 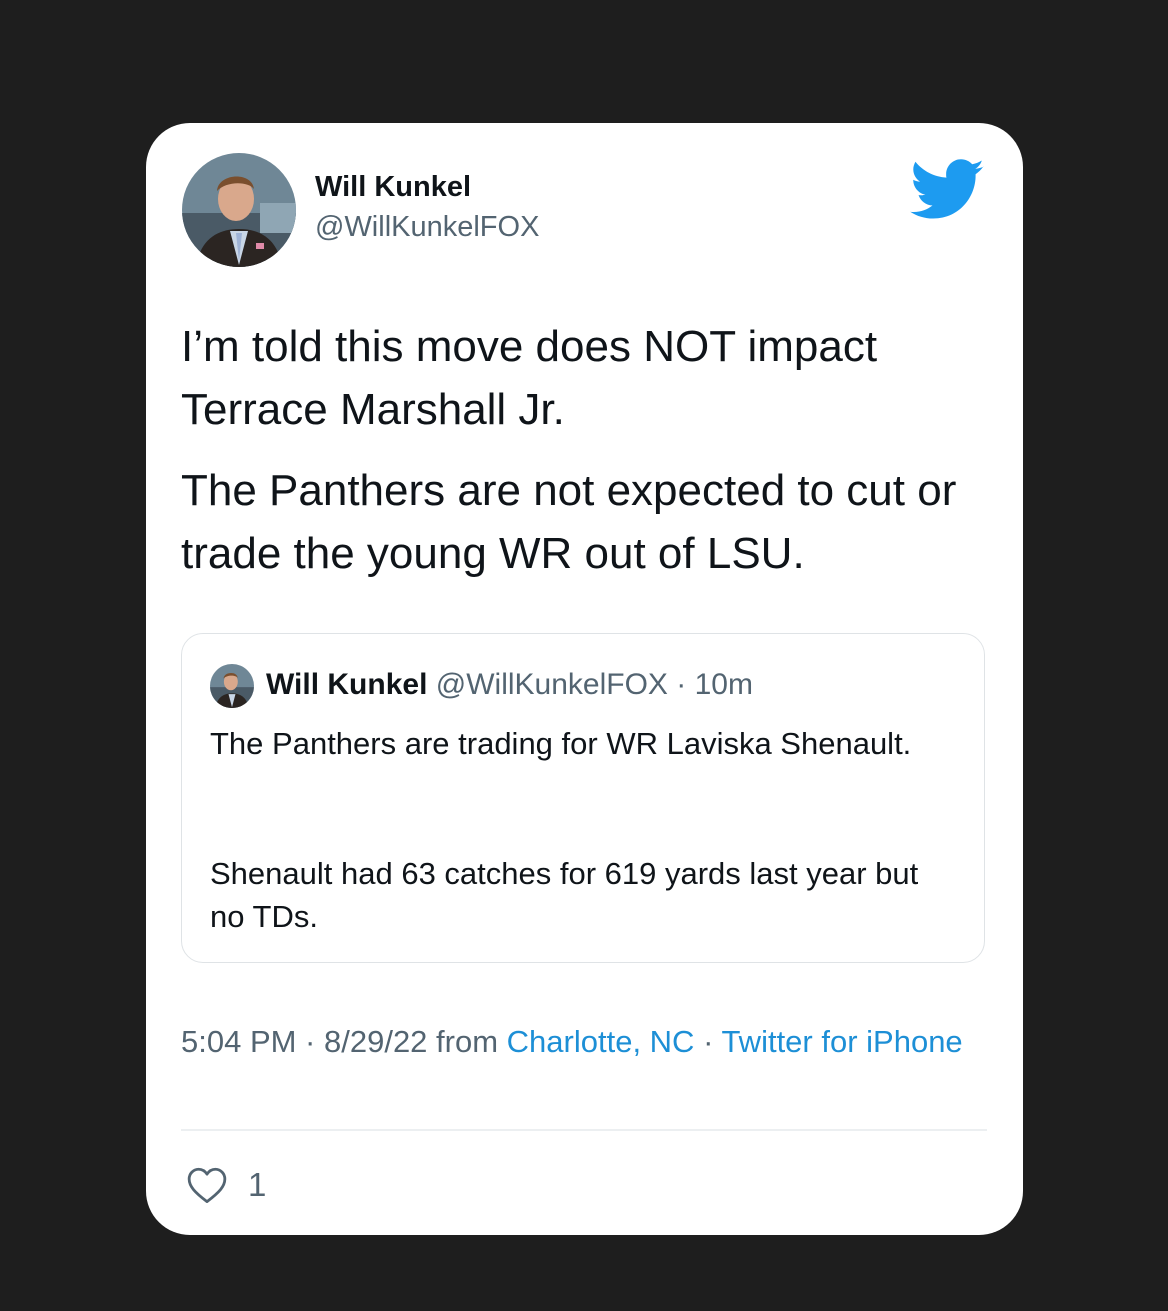 What do you see at coordinates (841, 1041) in the screenshot?
I see `source-link: Twitter for iPhone` at bounding box center [841, 1041].